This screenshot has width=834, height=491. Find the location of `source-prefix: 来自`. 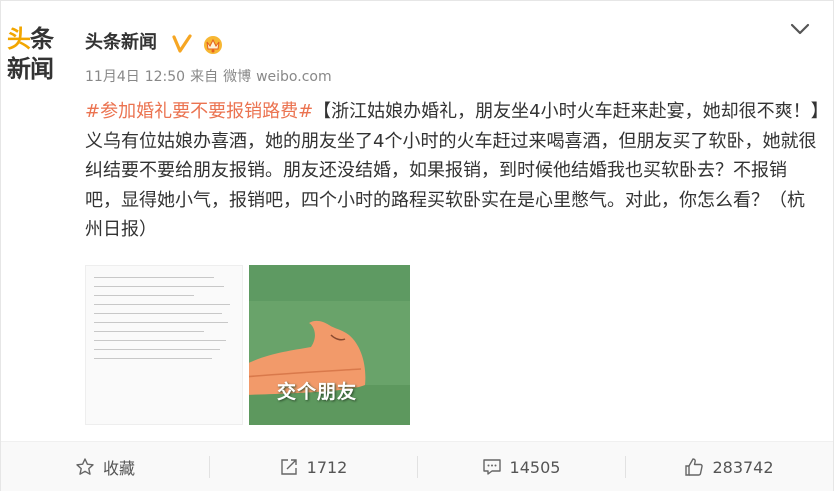

source-prefix: 来自 is located at coordinates (204, 77).